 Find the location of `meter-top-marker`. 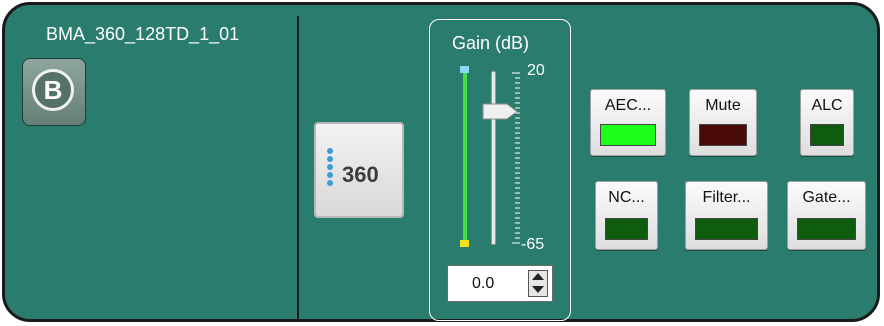

meter-top-marker is located at coordinates (464, 69).